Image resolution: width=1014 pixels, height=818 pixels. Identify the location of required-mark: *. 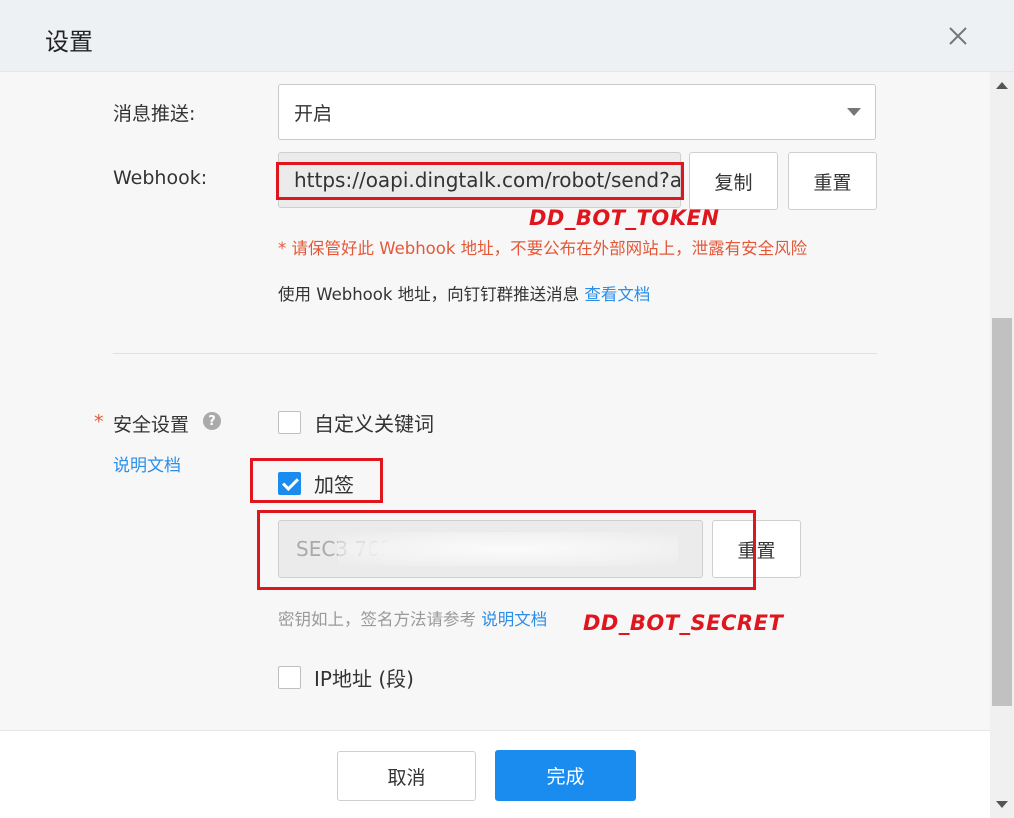
(99, 422).